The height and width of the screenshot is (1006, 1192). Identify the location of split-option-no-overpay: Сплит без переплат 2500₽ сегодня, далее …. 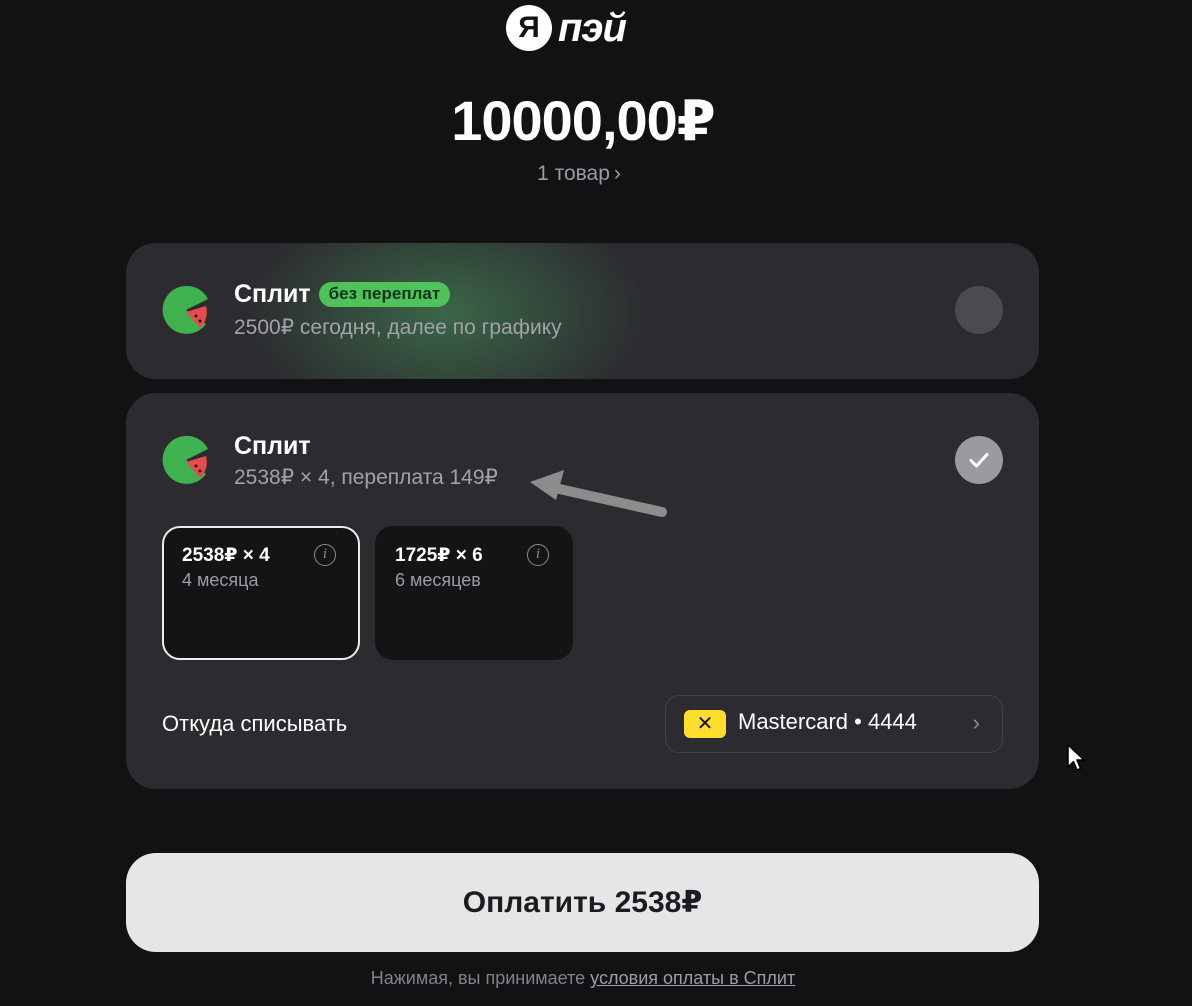
(582, 311).